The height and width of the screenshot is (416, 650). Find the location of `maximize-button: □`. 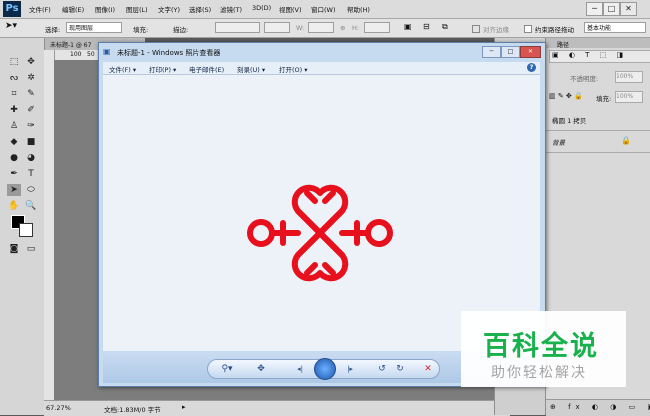

maximize-button: □ is located at coordinates (611, 9).